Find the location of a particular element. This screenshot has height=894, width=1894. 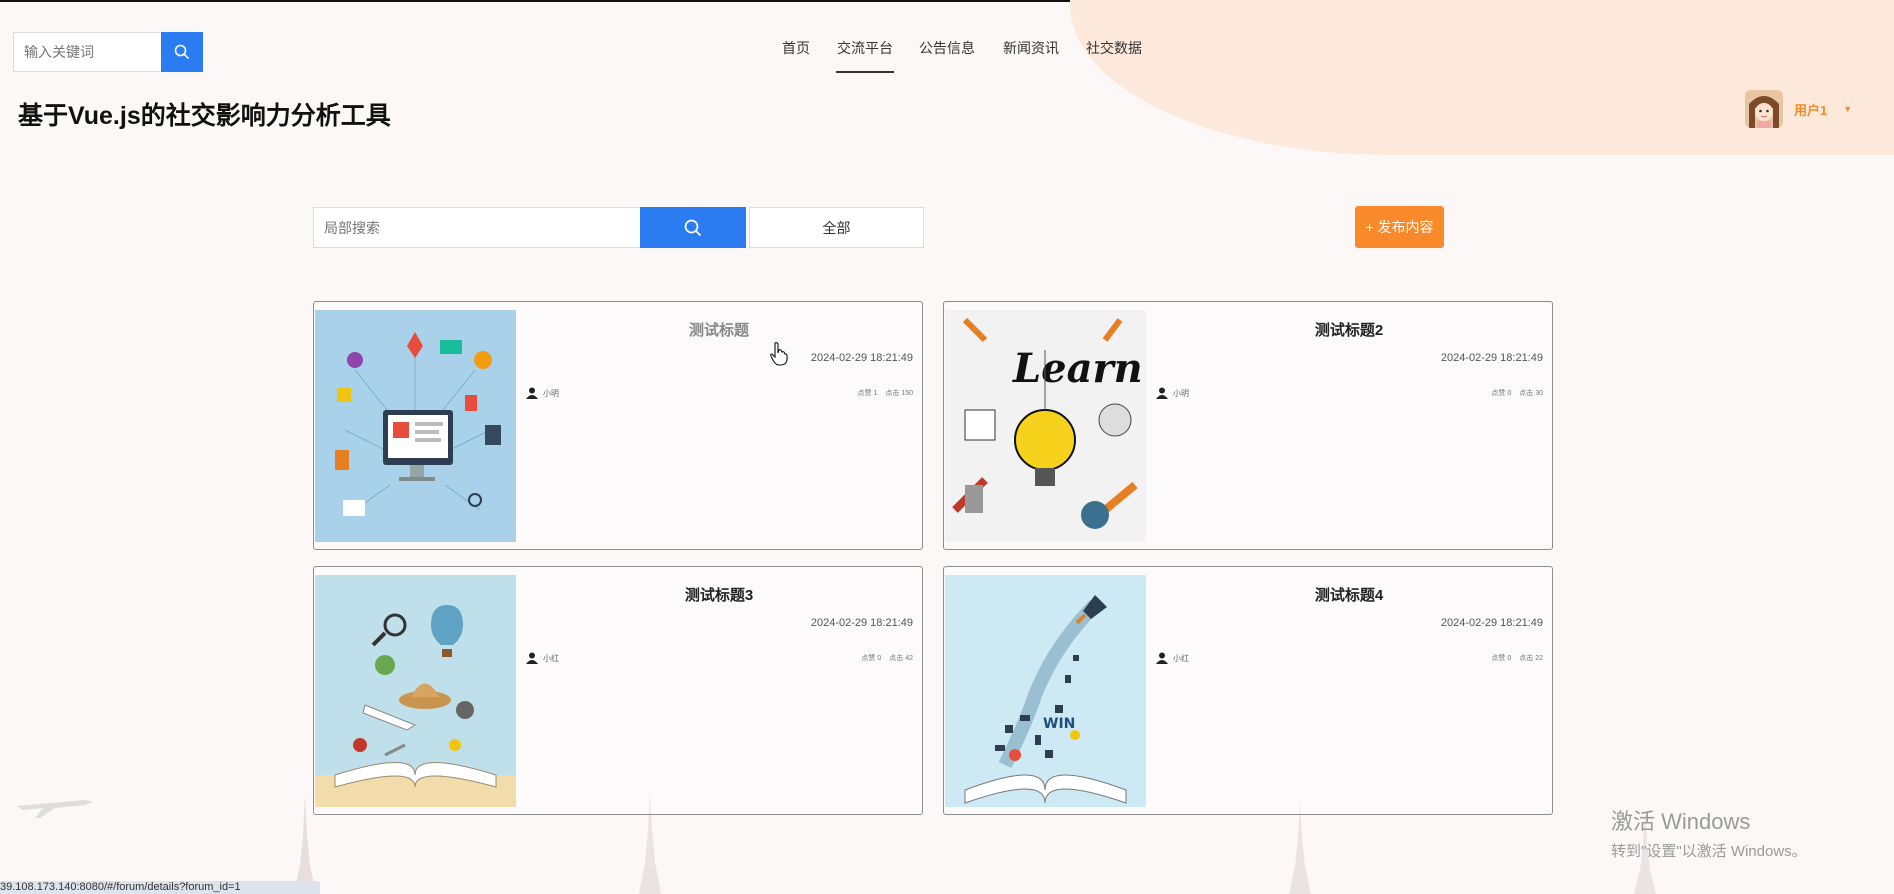

publish-label: + 发布内容 is located at coordinates (1399, 227).